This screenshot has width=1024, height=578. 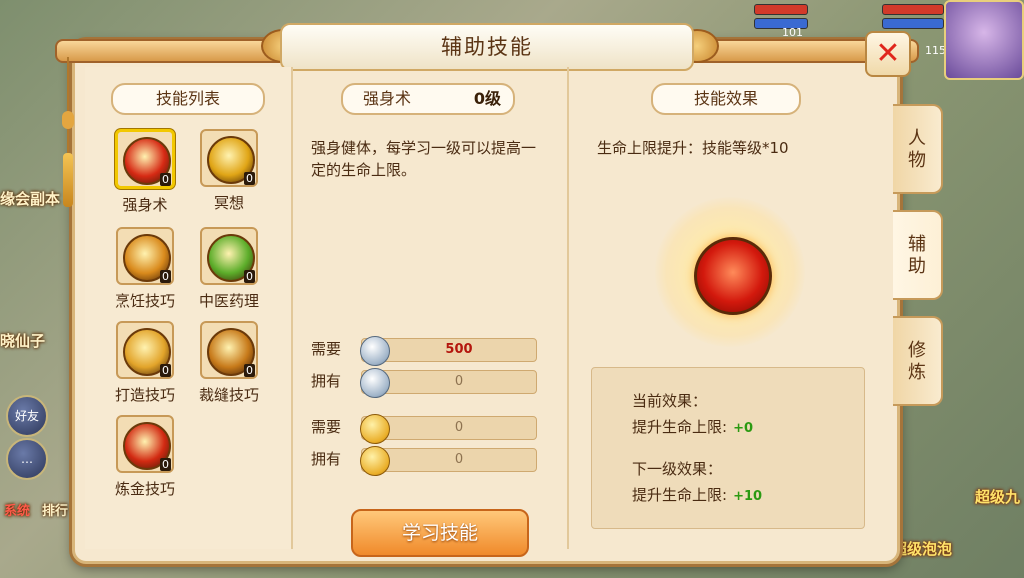 I want to click on skill-name: 冥想, so click(x=228, y=203).